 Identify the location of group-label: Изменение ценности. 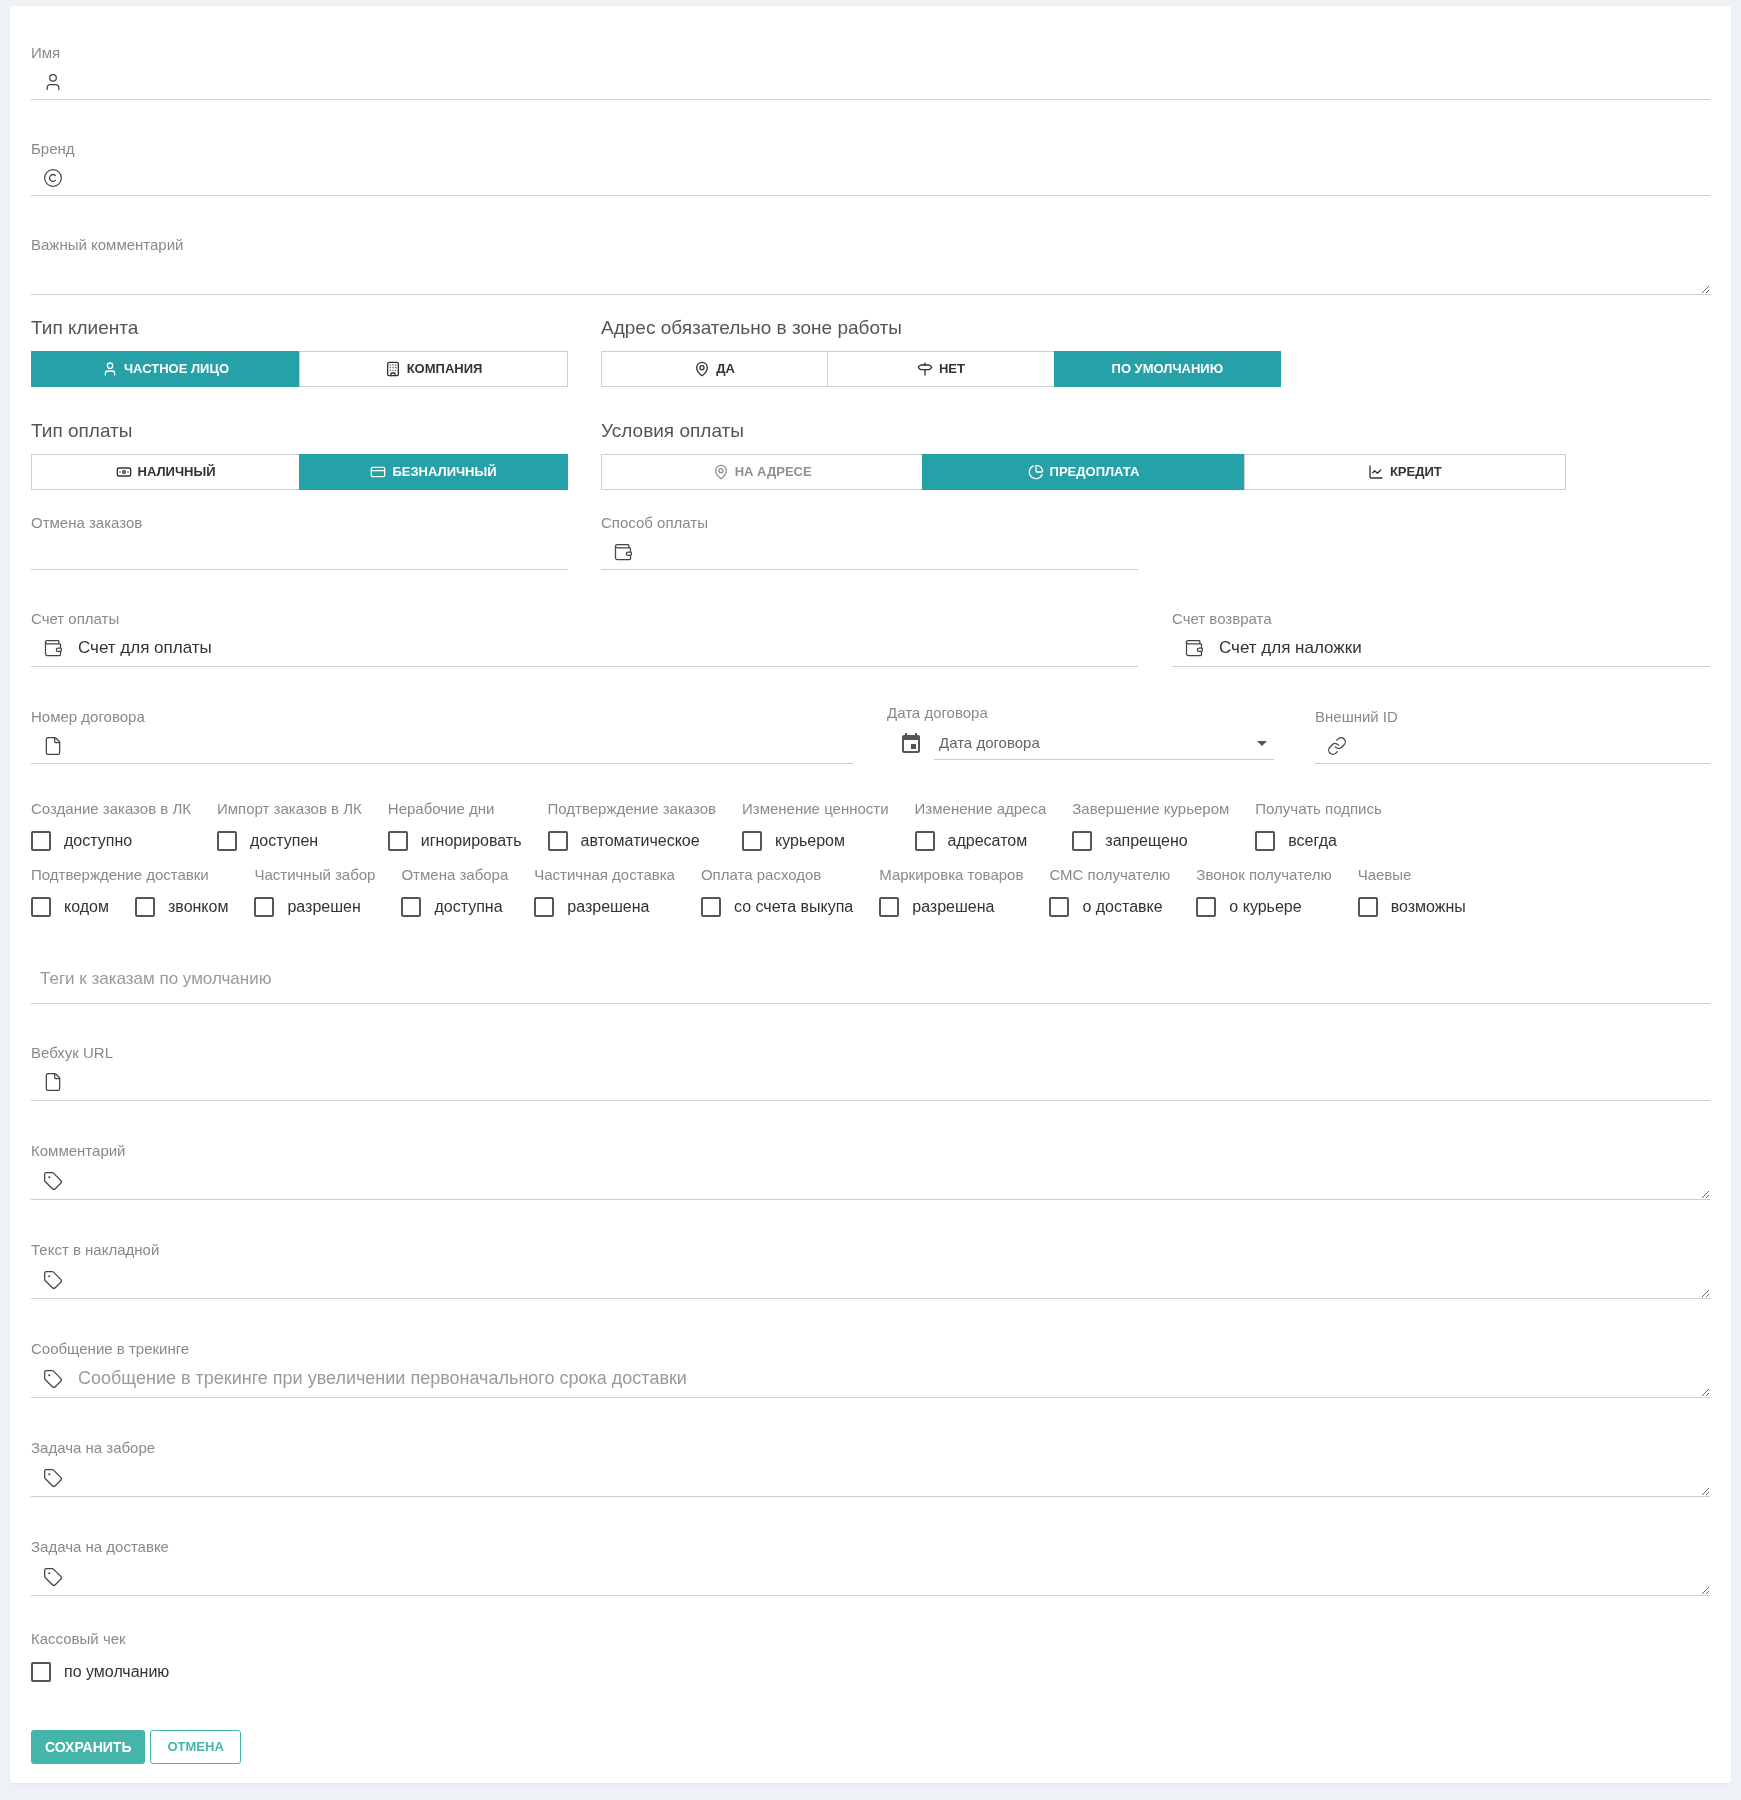
(815, 809).